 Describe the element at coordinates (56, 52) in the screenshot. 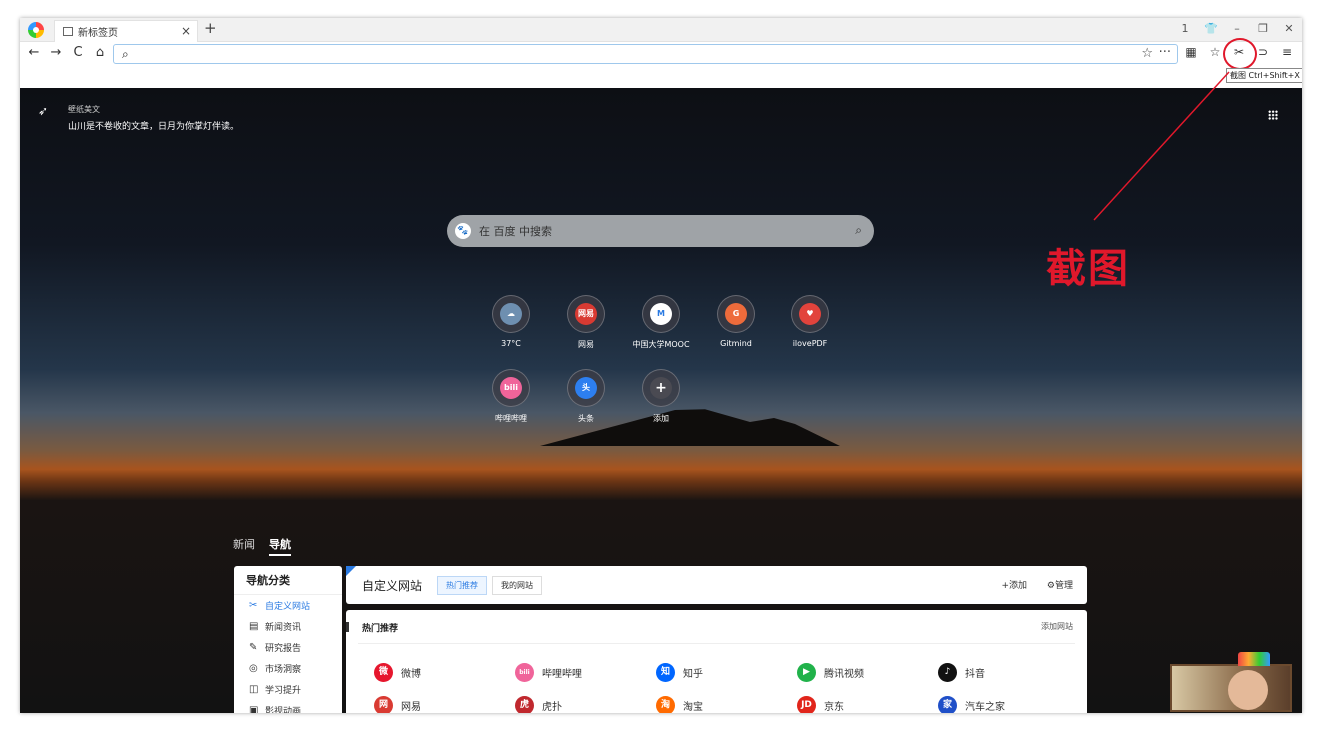

I see `forward-button: →` at that location.